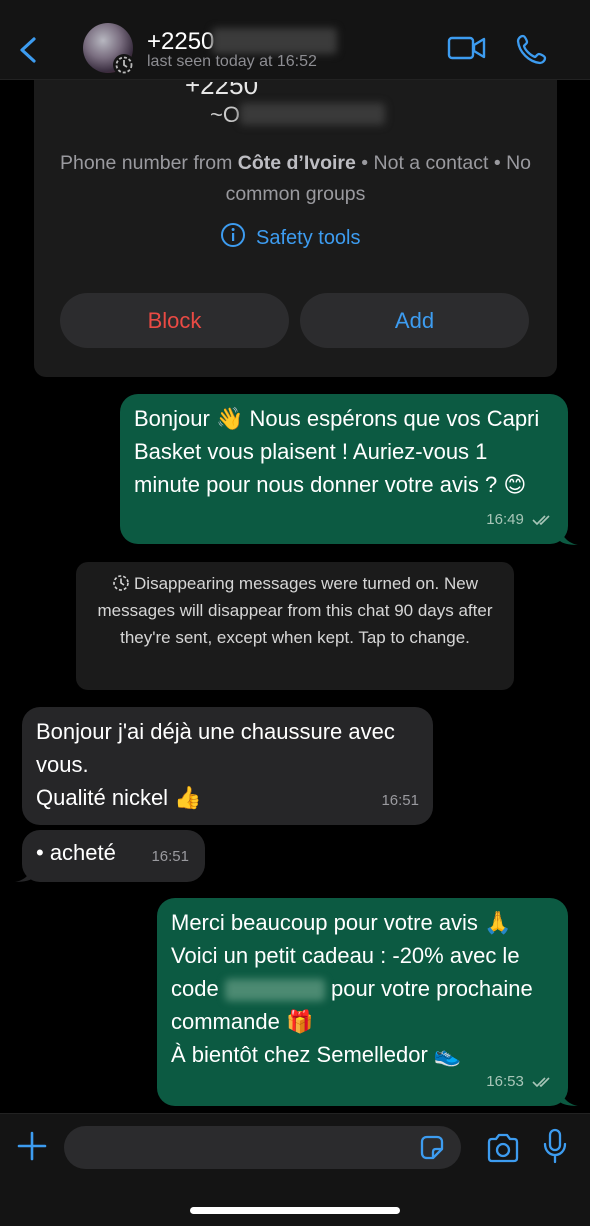 The width and height of the screenshot is (590, 1226). I want to click on back-button, so click(29, 50).